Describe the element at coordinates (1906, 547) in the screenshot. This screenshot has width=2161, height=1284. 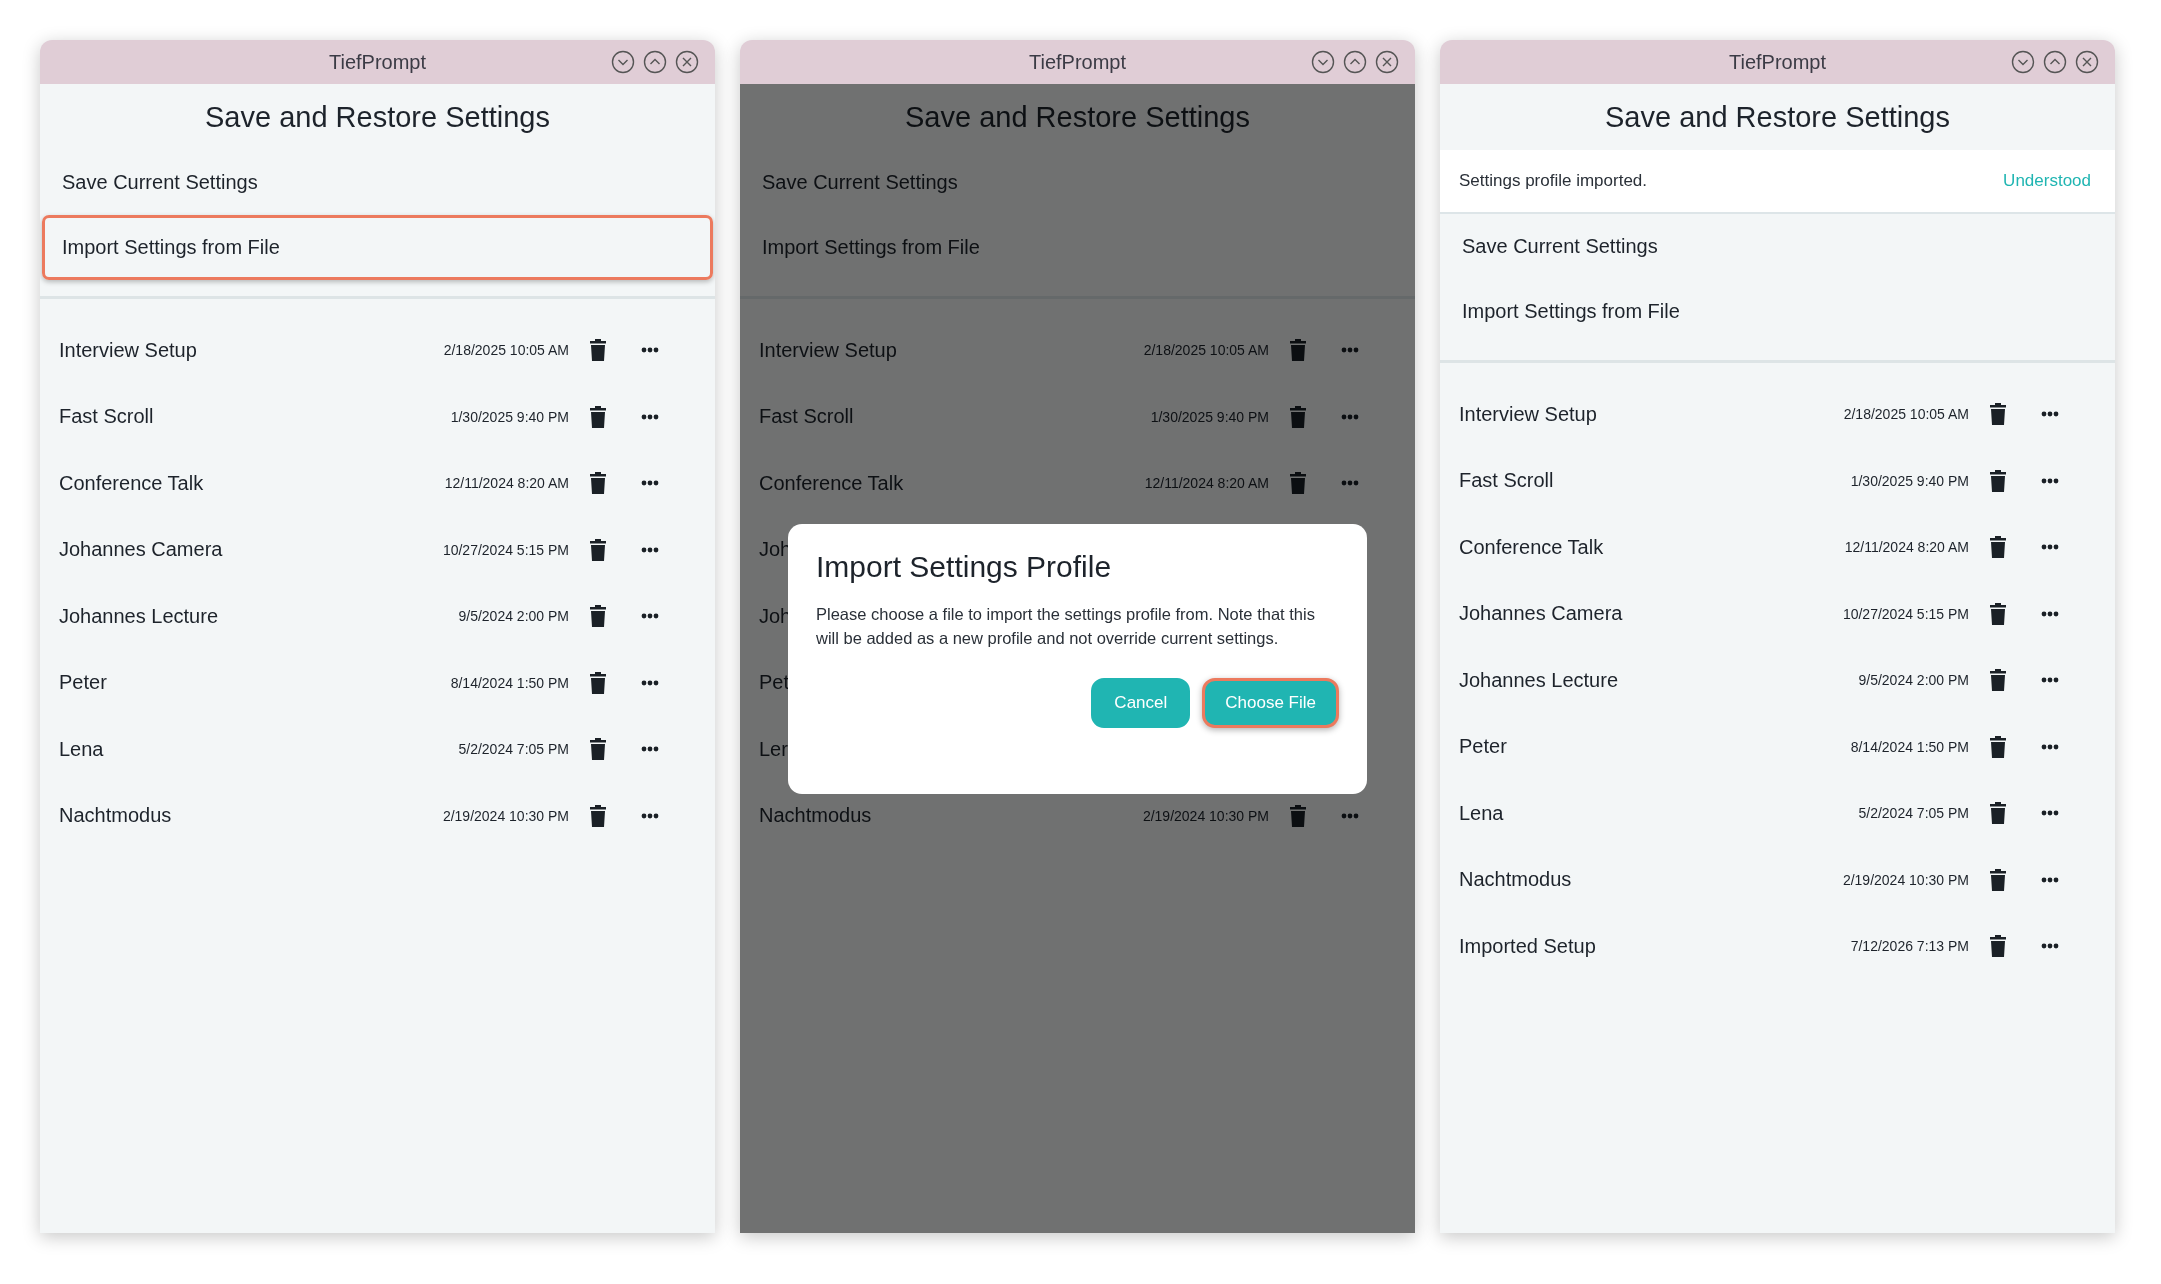
I see `profile-date: 12/11/2024 8:20 AM` at that location.